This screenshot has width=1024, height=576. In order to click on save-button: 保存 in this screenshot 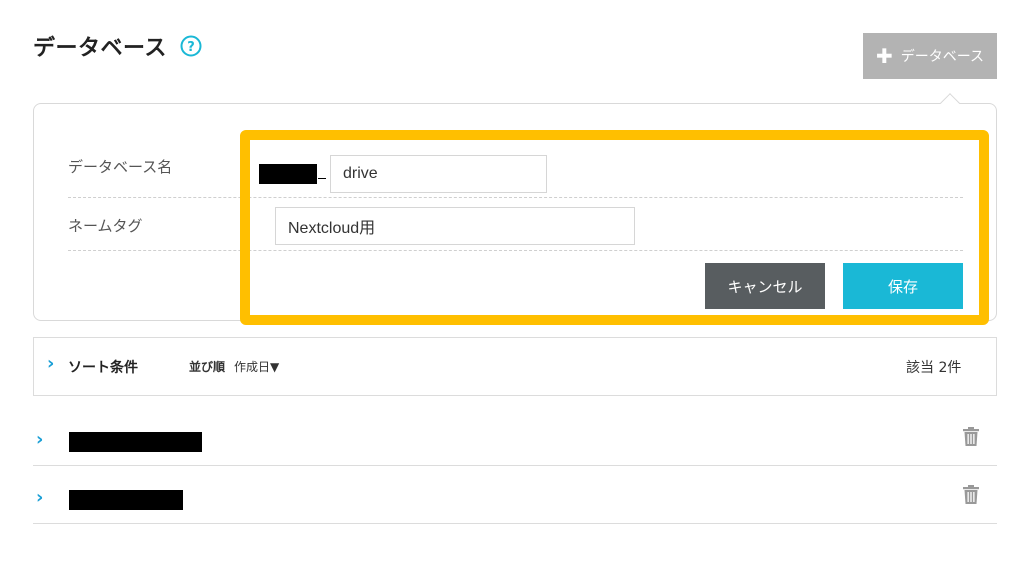, I will do `click(903, 286)`.